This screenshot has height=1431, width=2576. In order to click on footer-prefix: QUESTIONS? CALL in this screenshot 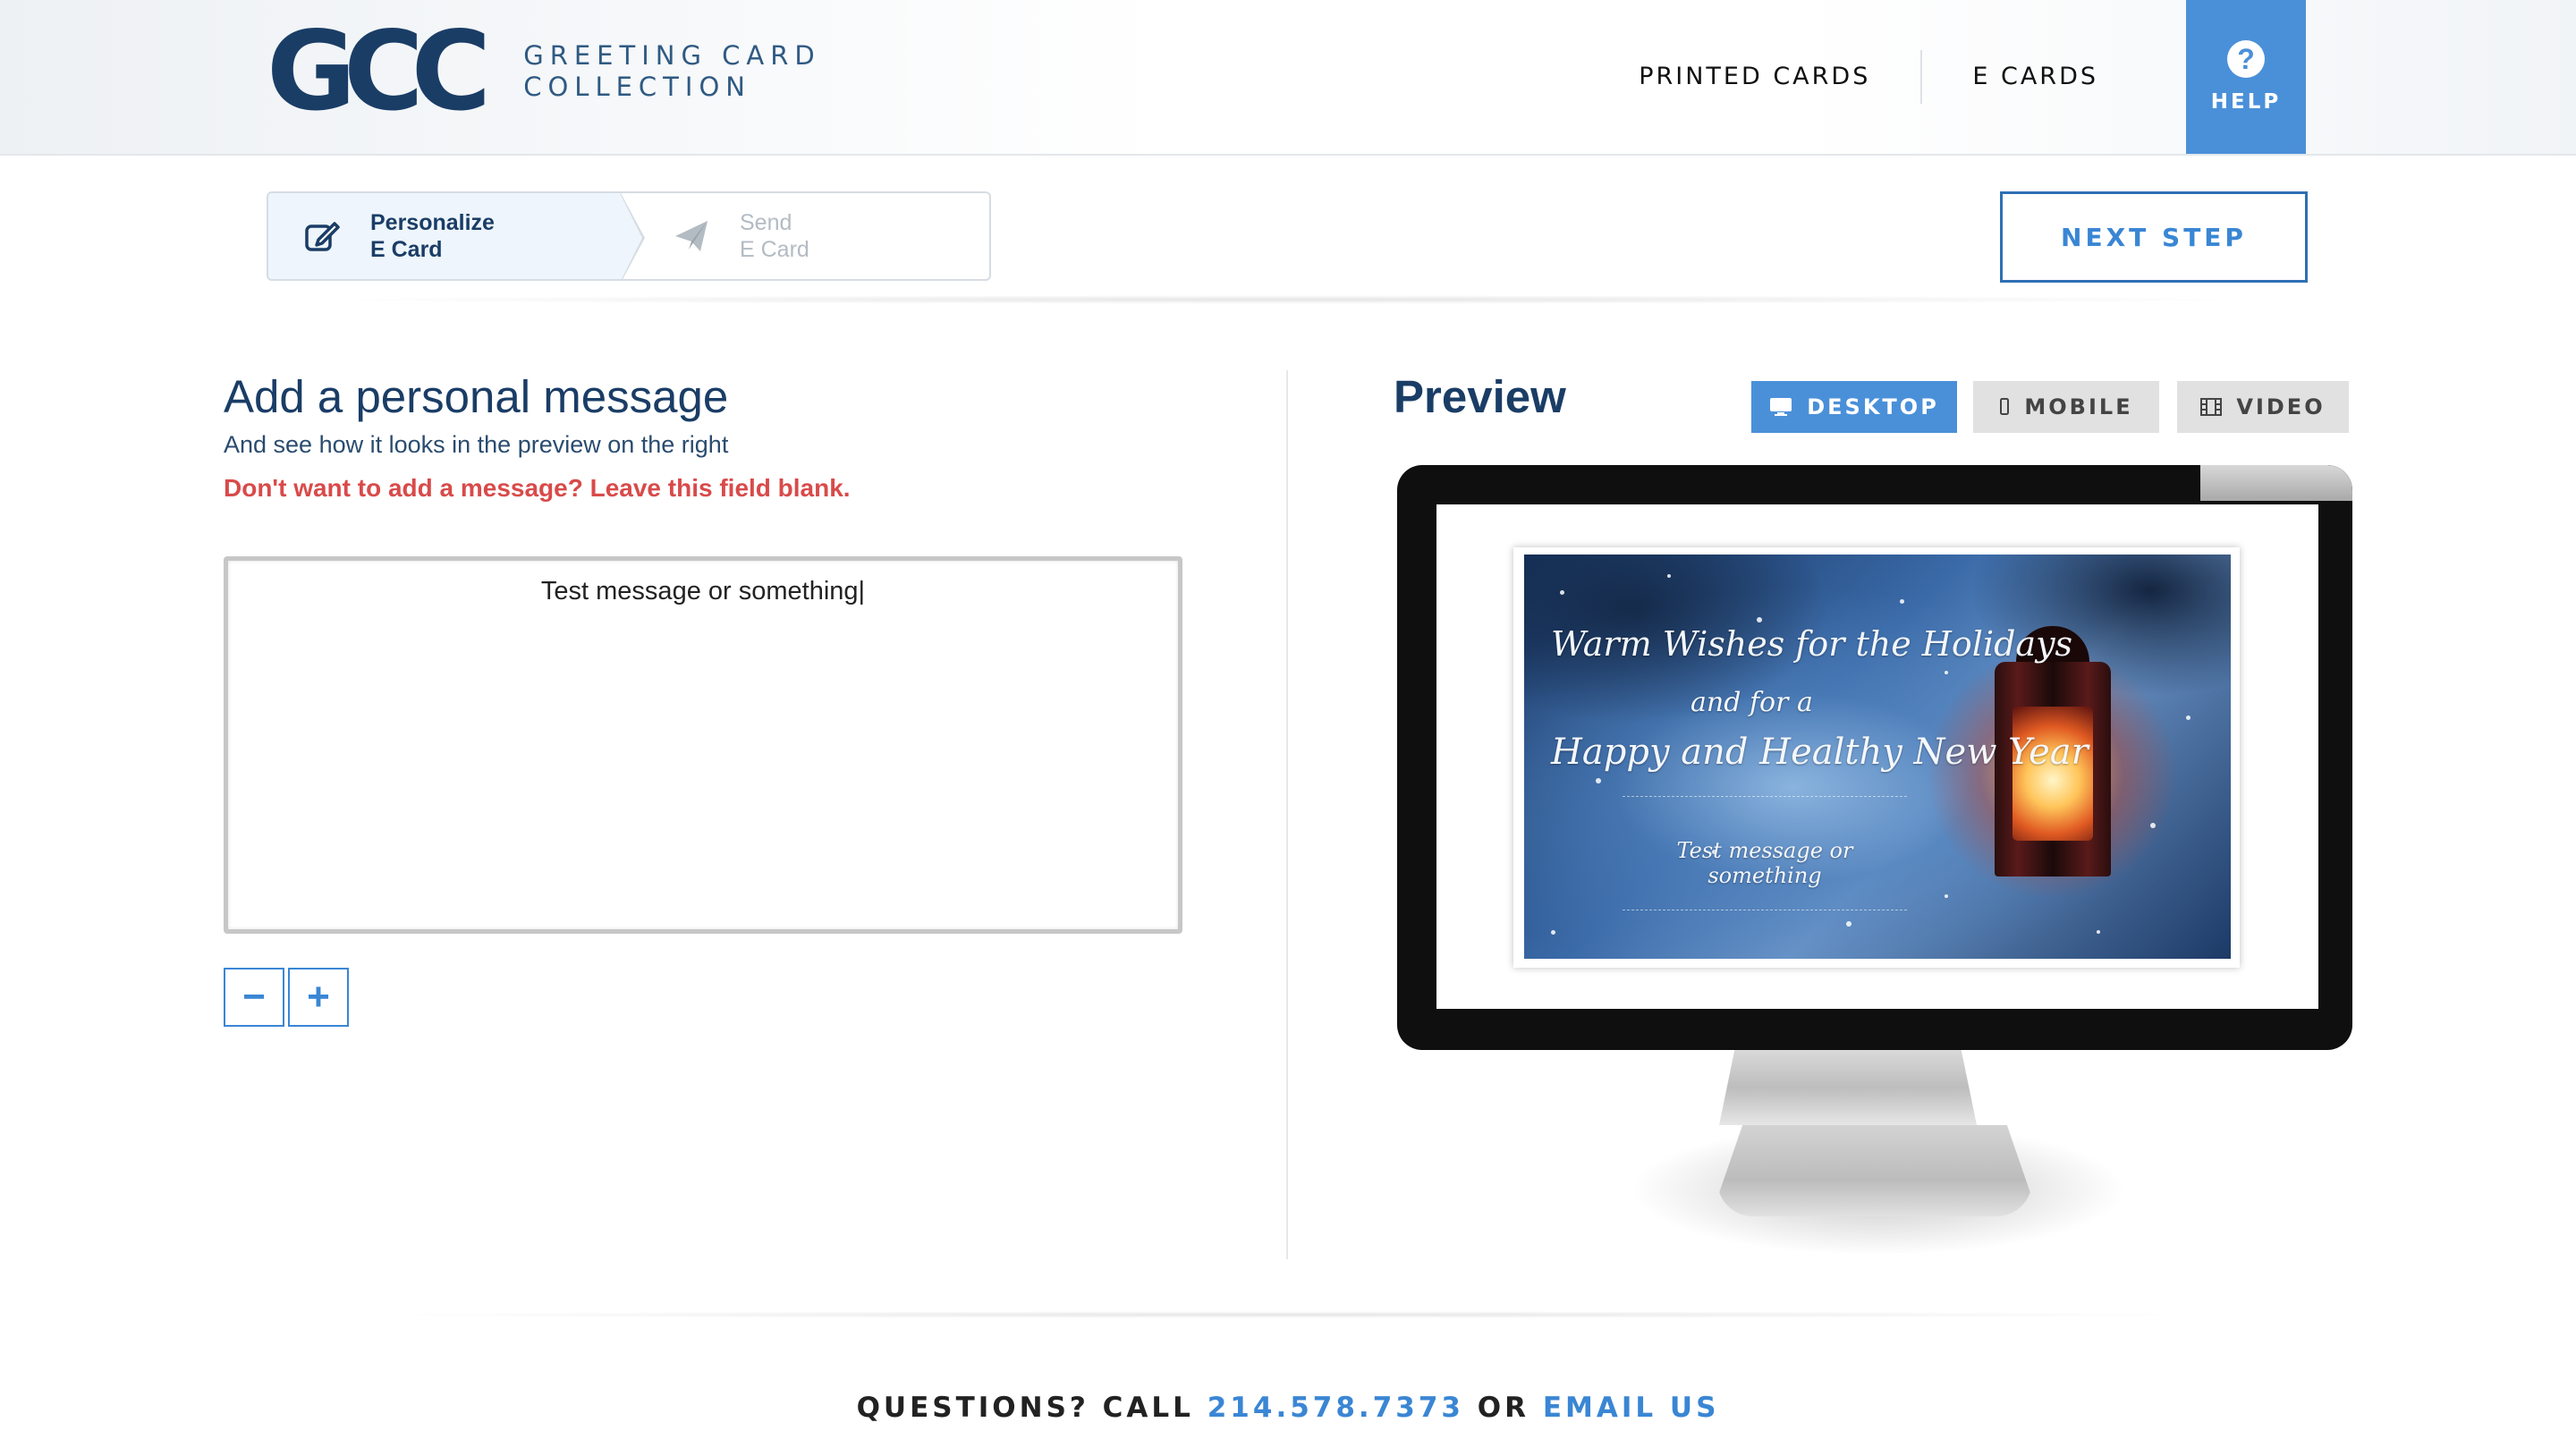, I will do `click(1032, 1408)`.